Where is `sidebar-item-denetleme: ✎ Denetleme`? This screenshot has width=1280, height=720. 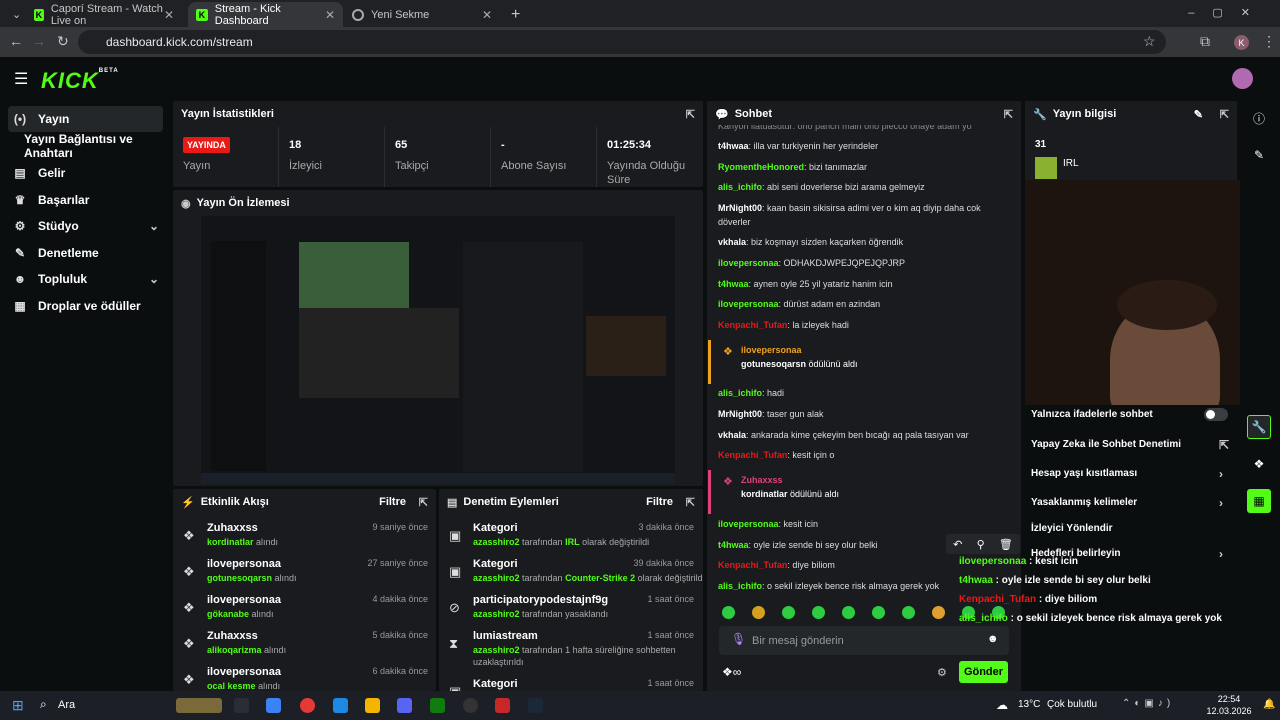
sidebar-item-denetleme: ✎ Denetleme is located at coordinates (85, 253).